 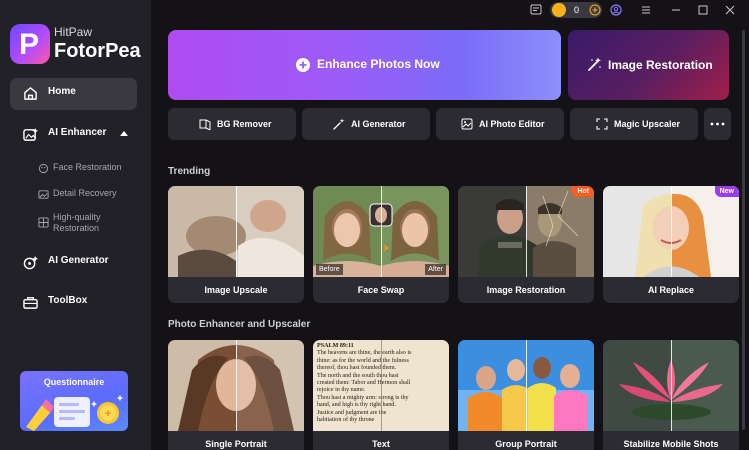 I want to click on bg-remover-icon, so click(x=205, y=124).